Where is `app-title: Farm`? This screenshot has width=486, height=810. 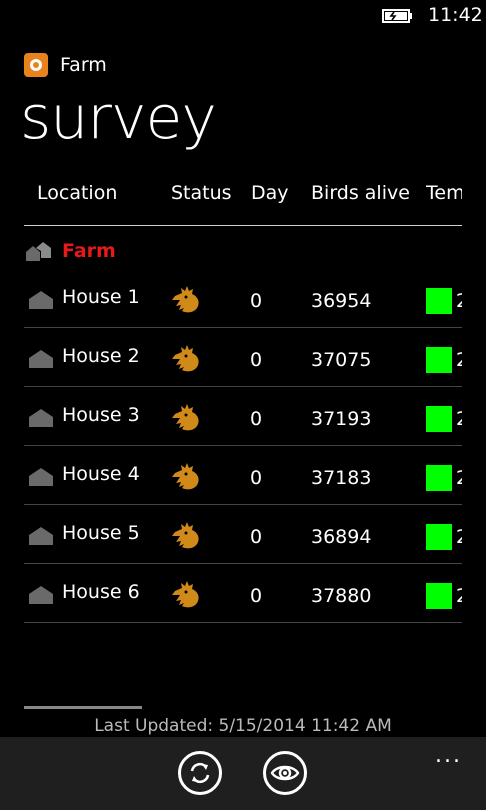 app-title: Farm is located at coordinates (83, 65).